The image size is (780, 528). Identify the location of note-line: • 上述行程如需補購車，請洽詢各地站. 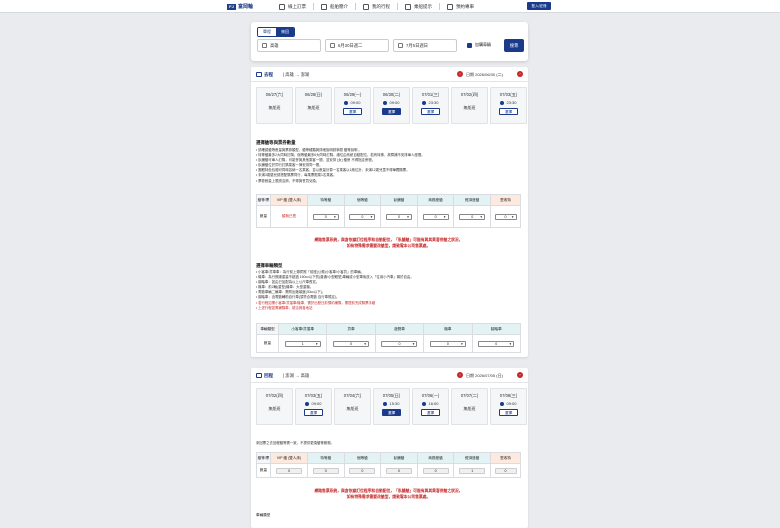
(284, 307).